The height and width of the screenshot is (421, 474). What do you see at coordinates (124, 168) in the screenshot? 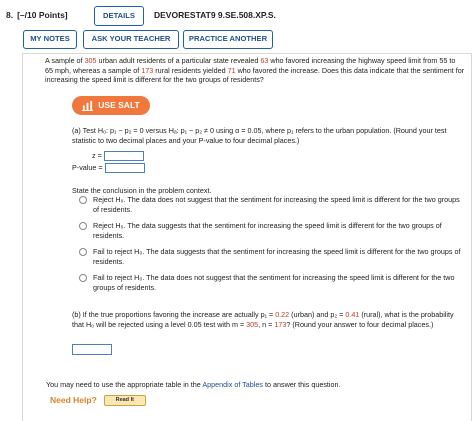
I see `p-value-input` at bounding box center [124, 168].